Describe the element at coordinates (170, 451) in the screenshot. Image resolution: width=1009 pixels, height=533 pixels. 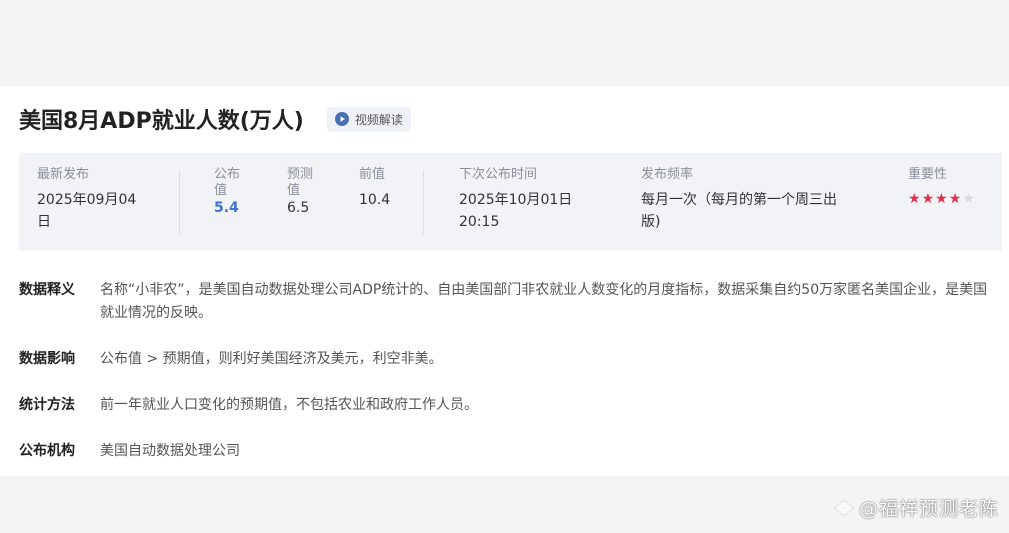
I see `info-value: 美国自动数据处理公司` at that location.